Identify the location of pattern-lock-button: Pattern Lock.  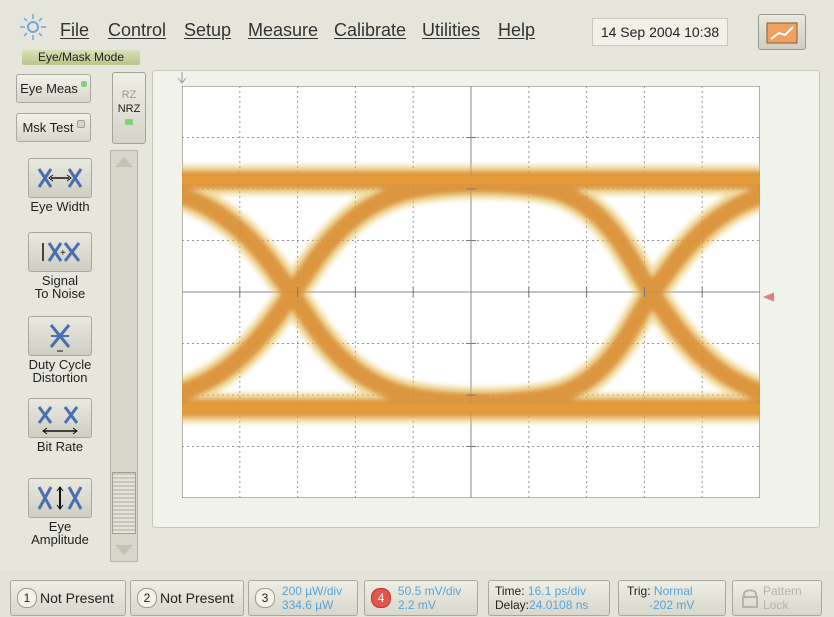
(777, 598).